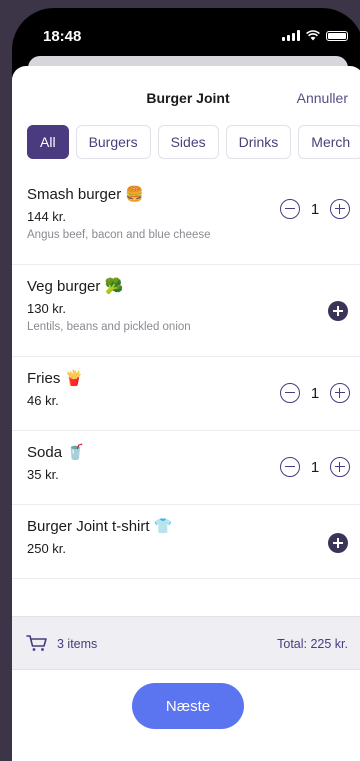 Image resolution: width=360 pixels, height=761 pixels. I want to click on list-item: Fries 🍟 46 kr. 1, so click(186, 394).